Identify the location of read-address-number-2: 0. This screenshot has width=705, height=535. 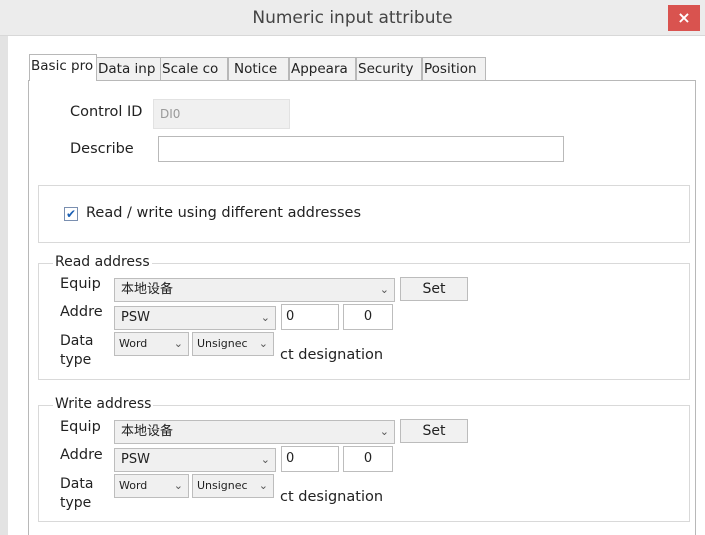
(368, 317).